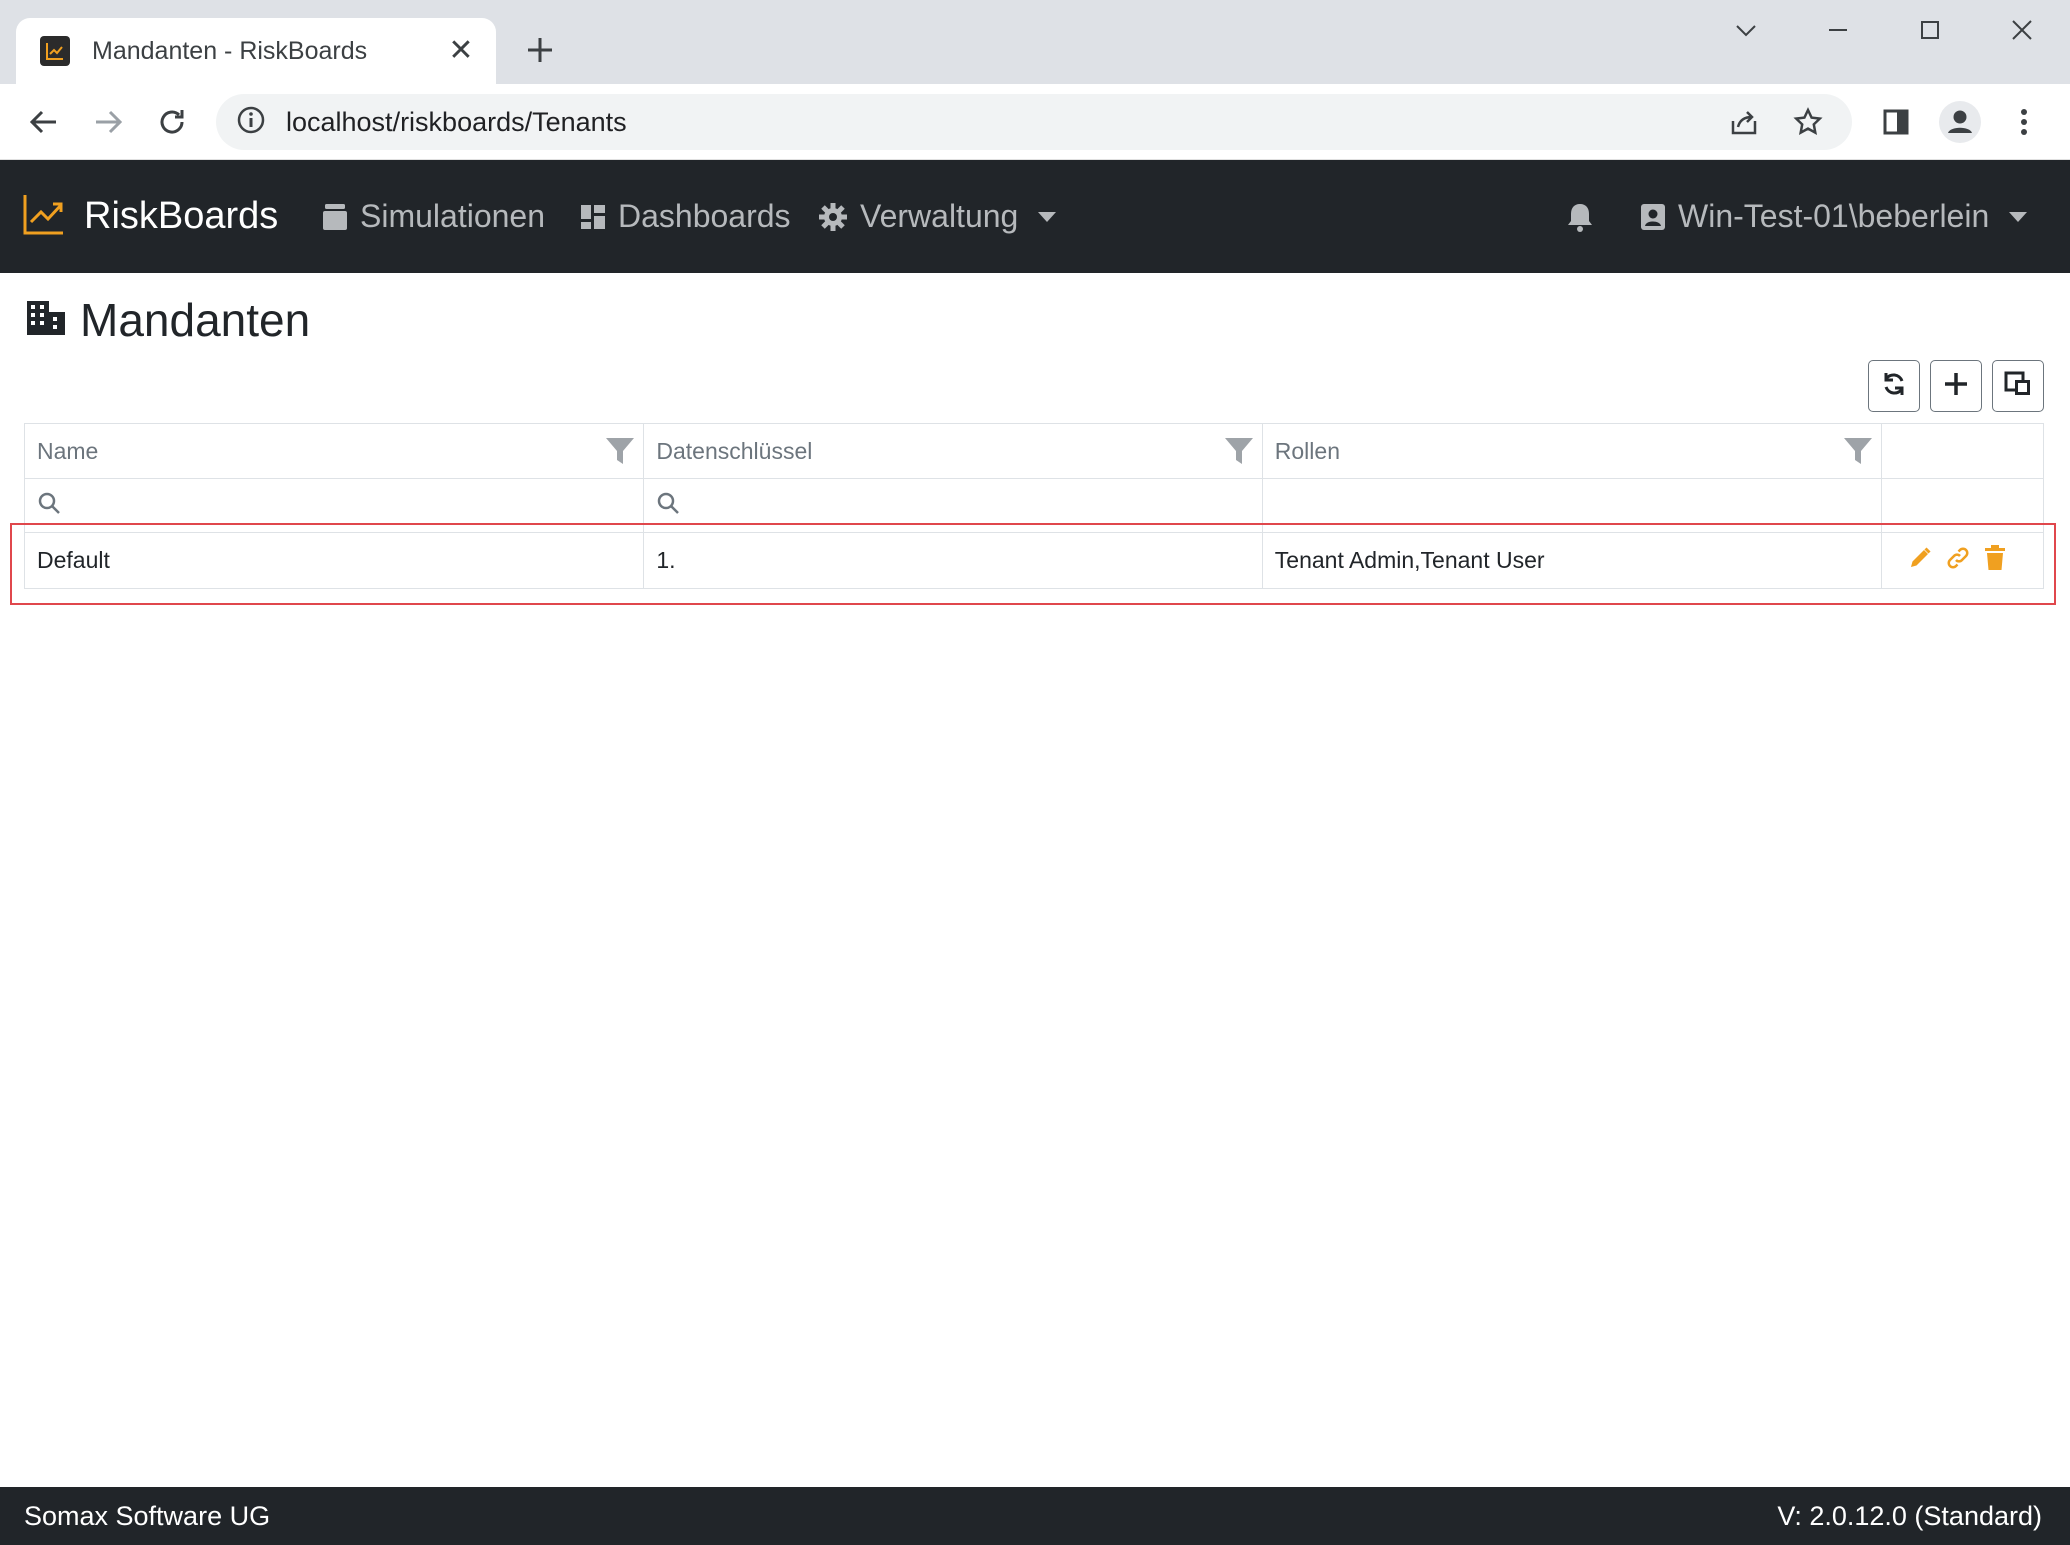 This screenshot has height=1545, width=2070. I want to click on column-header-label: Name, so click(68, 450).